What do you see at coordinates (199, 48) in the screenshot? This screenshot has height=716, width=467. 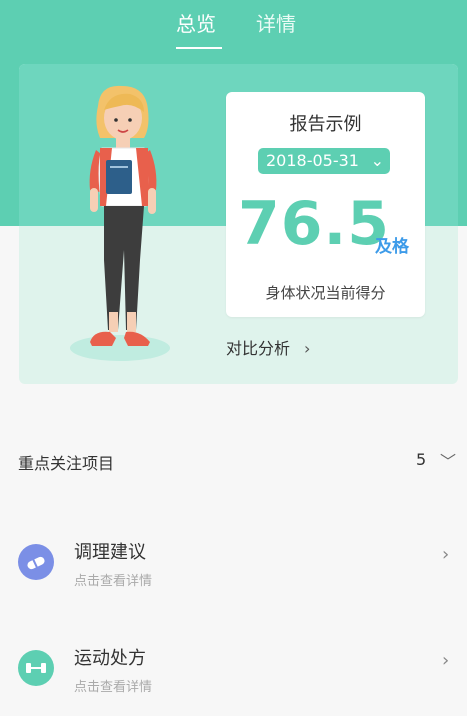 I see `active-tab-indicator` at bounding box center [199, 48].